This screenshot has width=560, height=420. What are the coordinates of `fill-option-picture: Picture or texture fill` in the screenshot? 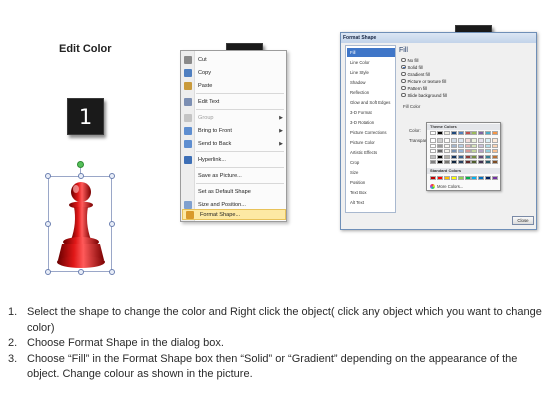 It's located at (423, 81).